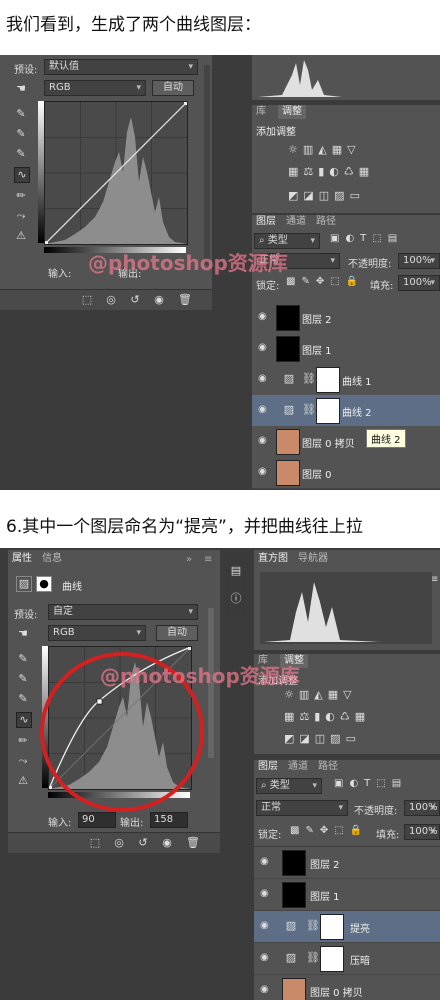  What do you see at coordinates (21, 154) in the screenshot?
I see `white-eyedropper-icon: ✎` at bounding box center [21, 154].